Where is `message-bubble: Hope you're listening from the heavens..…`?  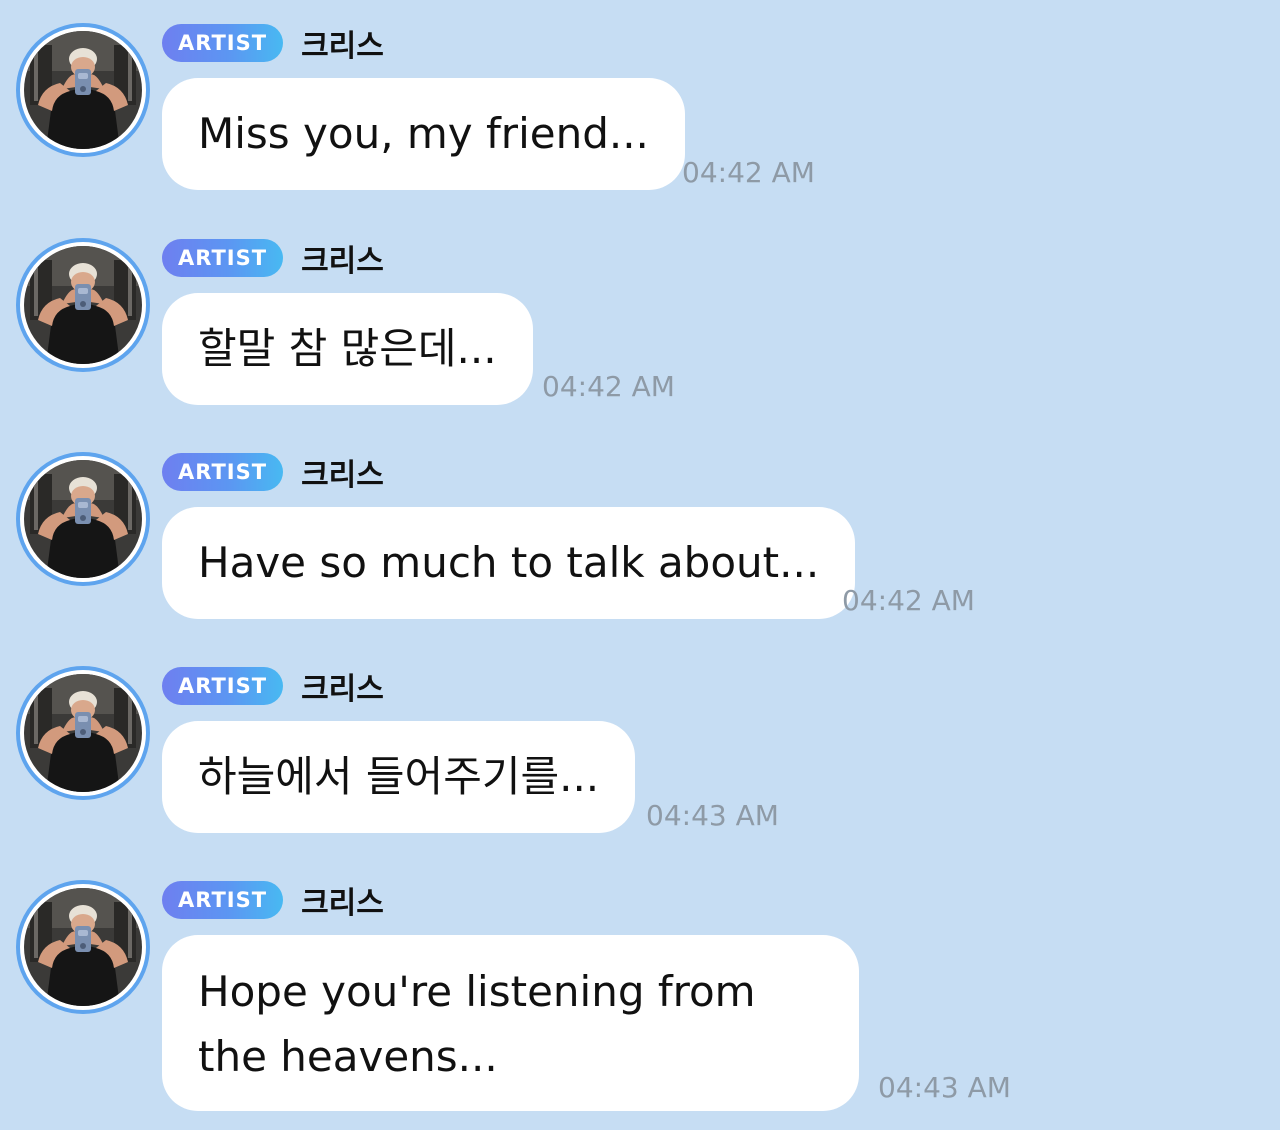 message-bubble: Hope you're listening from the heavens..… is located at coordinates (510, 1023).